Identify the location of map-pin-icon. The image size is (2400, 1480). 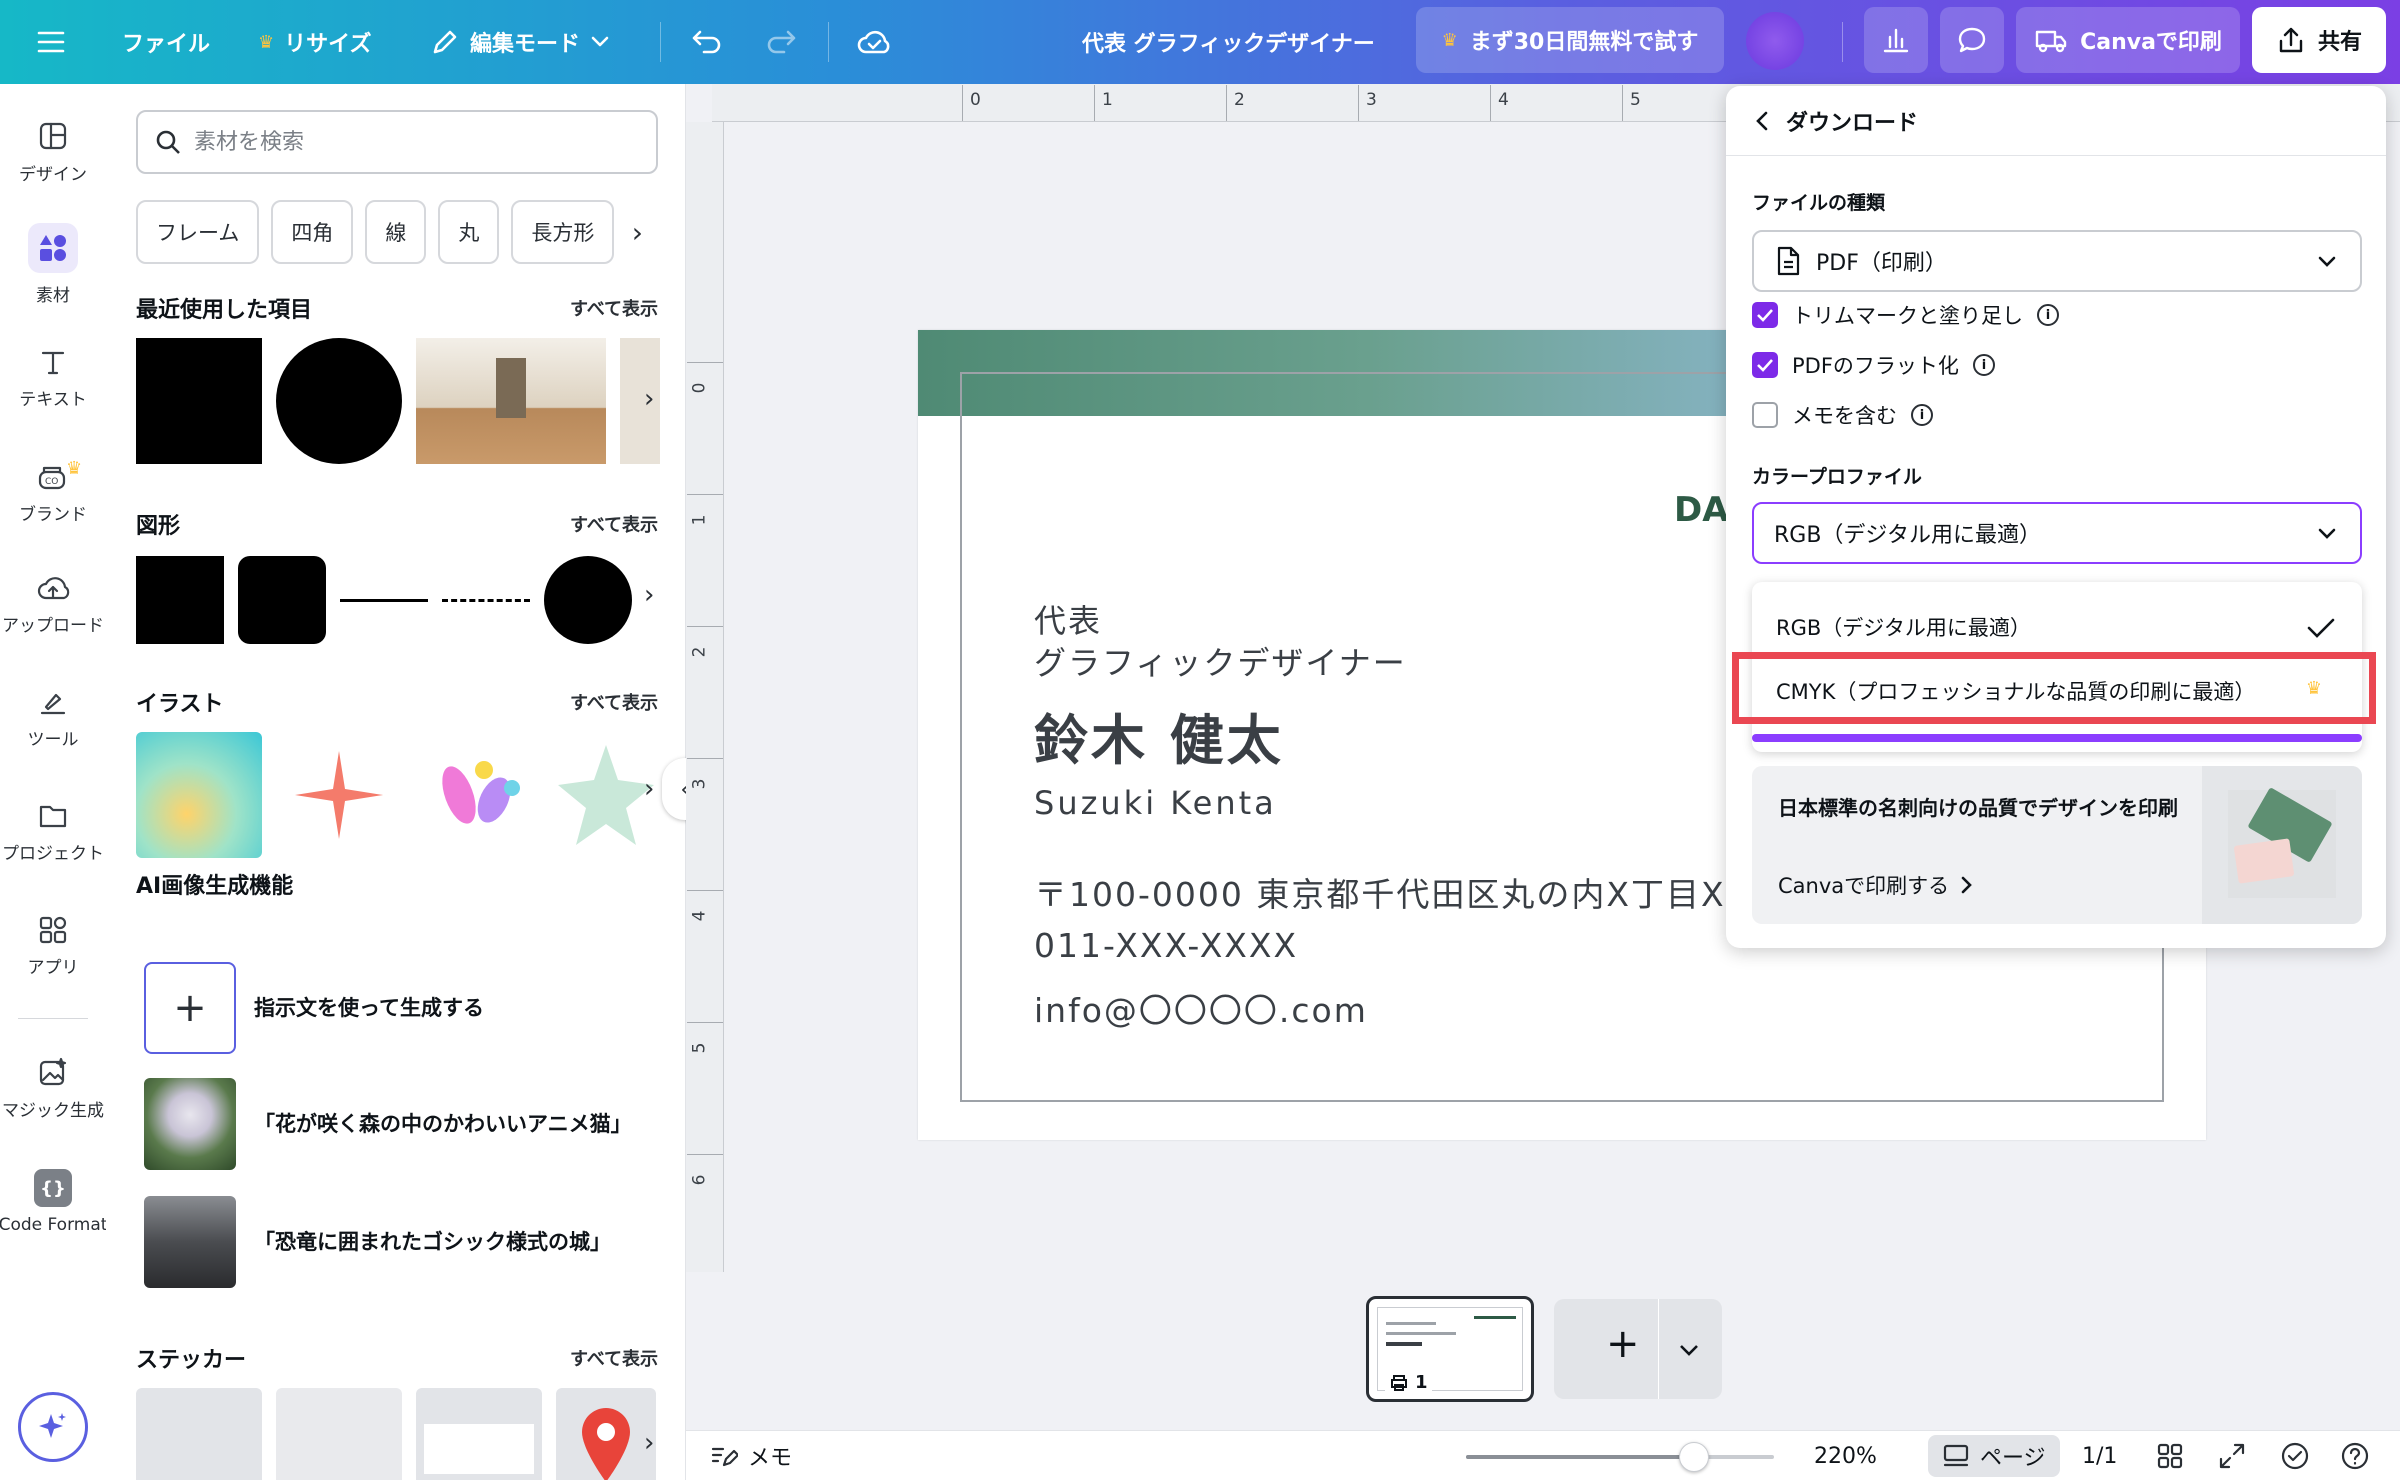
(606, 1444).